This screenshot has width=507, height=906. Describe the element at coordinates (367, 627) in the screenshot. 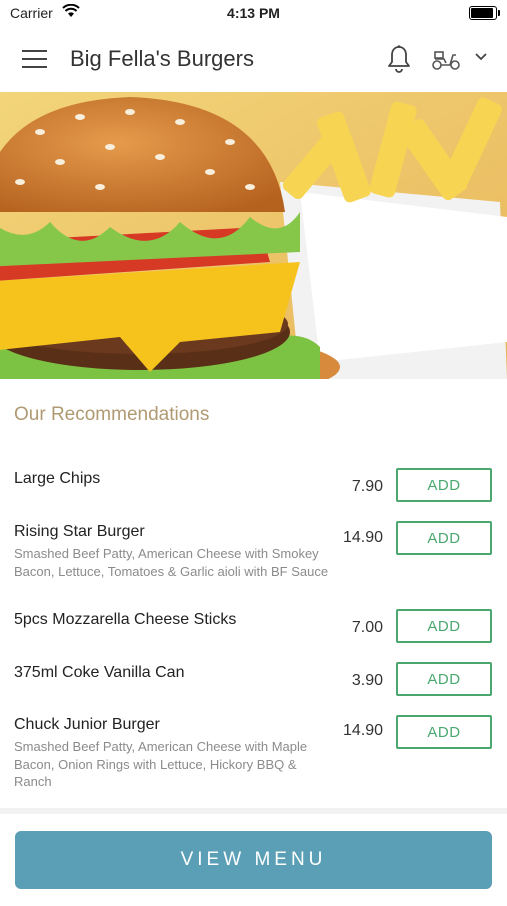

I see `item-price: 7.00` at that location.